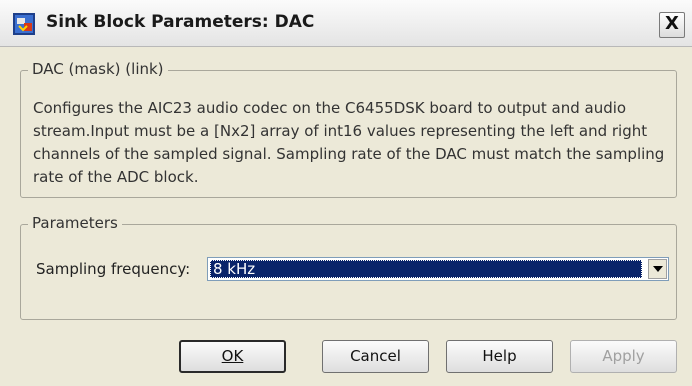 This screenshot has height=386, width=692. I want to click on sampling-frequency-select: 8 kHz, so click(438, 269).